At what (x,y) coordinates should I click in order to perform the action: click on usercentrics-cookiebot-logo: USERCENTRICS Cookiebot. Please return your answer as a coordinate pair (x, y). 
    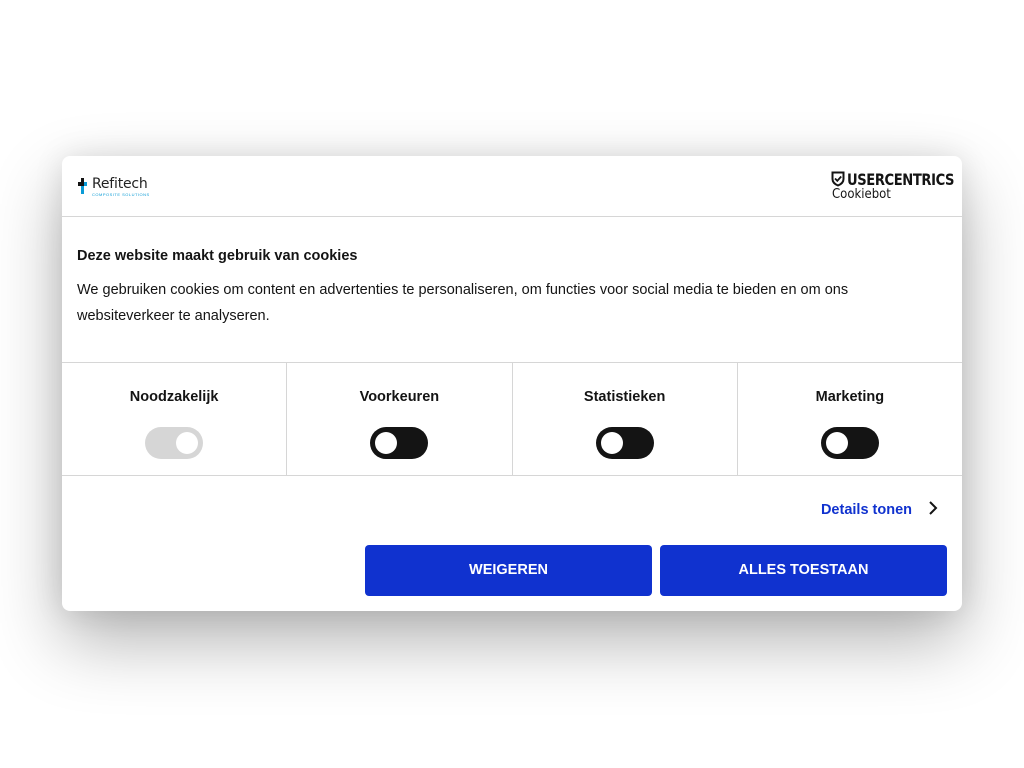
    Looking at the image, I should click on (892, 187).